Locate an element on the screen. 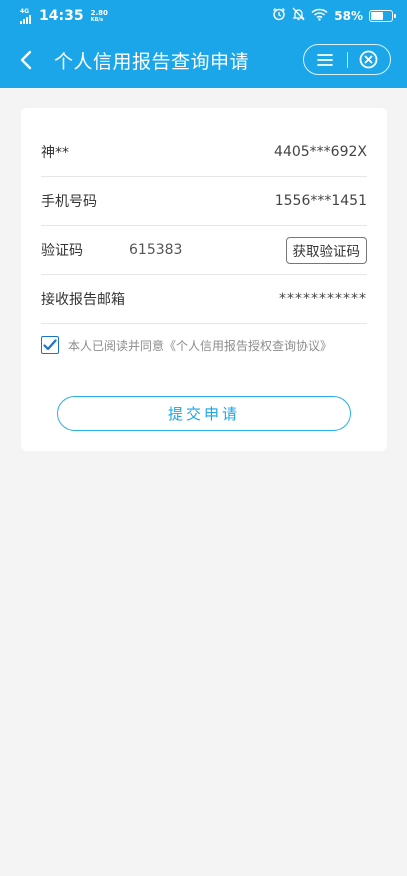 Image resolution: width=407 pixels, height=876 pixels. name-label: 神** is located at coordinates (55, 153).